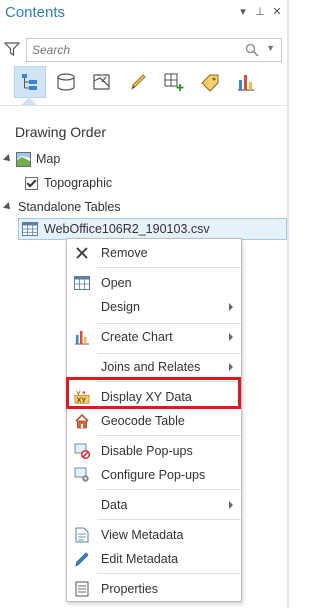 Image resolution: width=320 pixels, height=608 pixels. Describe the element at coordinates (129, 589) in the screenshot. I see `menu-item-properties-label: Properties` at that location.